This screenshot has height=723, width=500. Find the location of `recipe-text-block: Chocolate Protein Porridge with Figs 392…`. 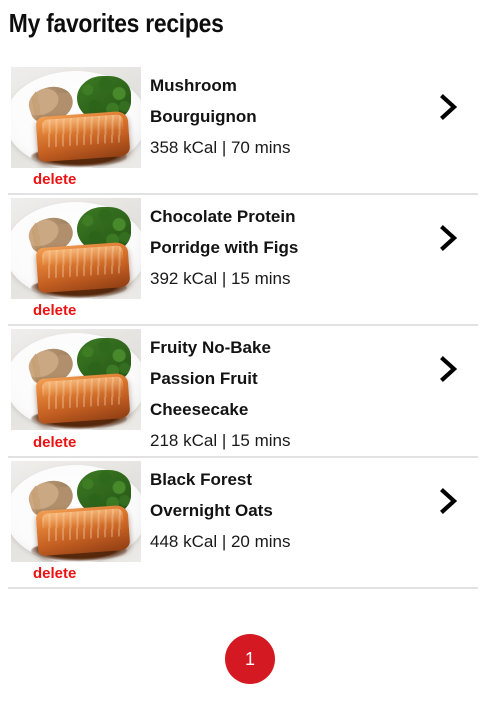

recipe-text-block: Chocolate Protein Porridge with Figs 392… is located at coordinates (295, 247).